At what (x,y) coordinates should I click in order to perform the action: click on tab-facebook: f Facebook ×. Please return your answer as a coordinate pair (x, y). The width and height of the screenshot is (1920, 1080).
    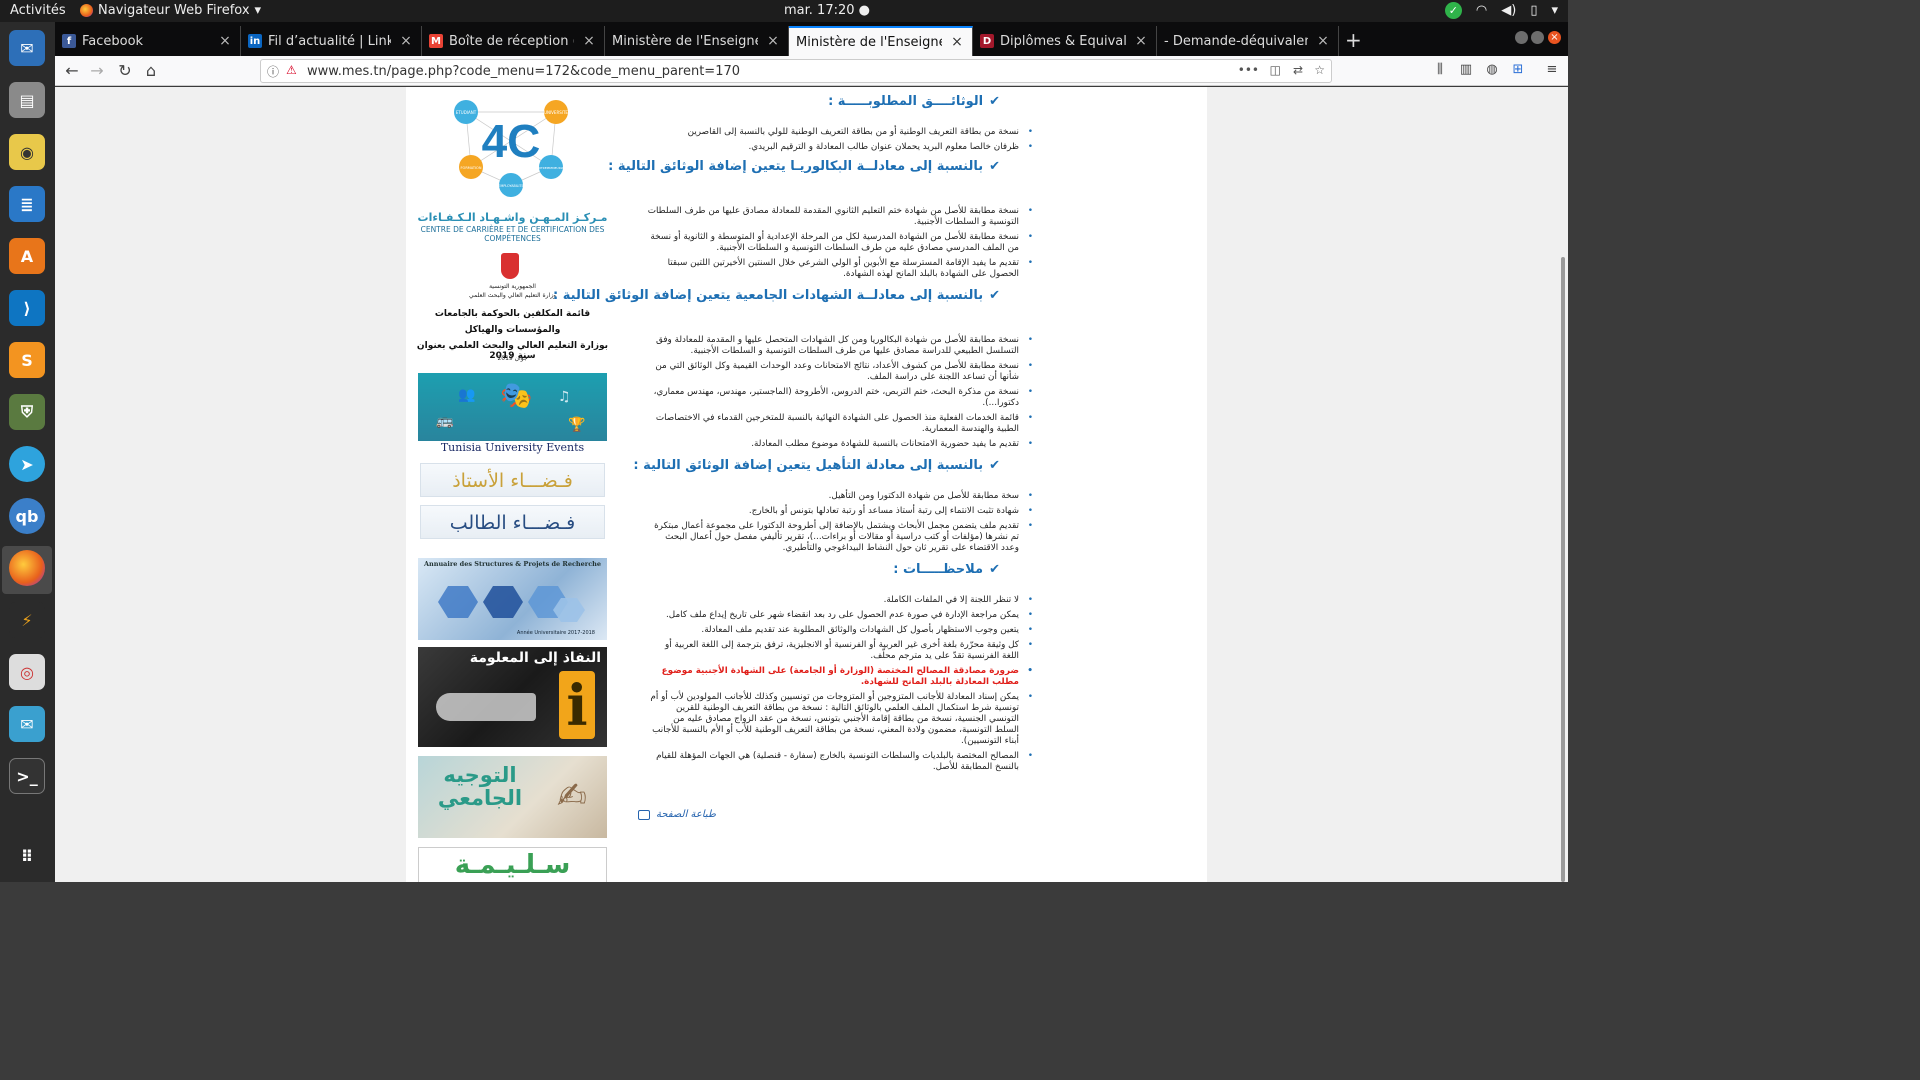
    Looking at the image, I should click on (148, 41).